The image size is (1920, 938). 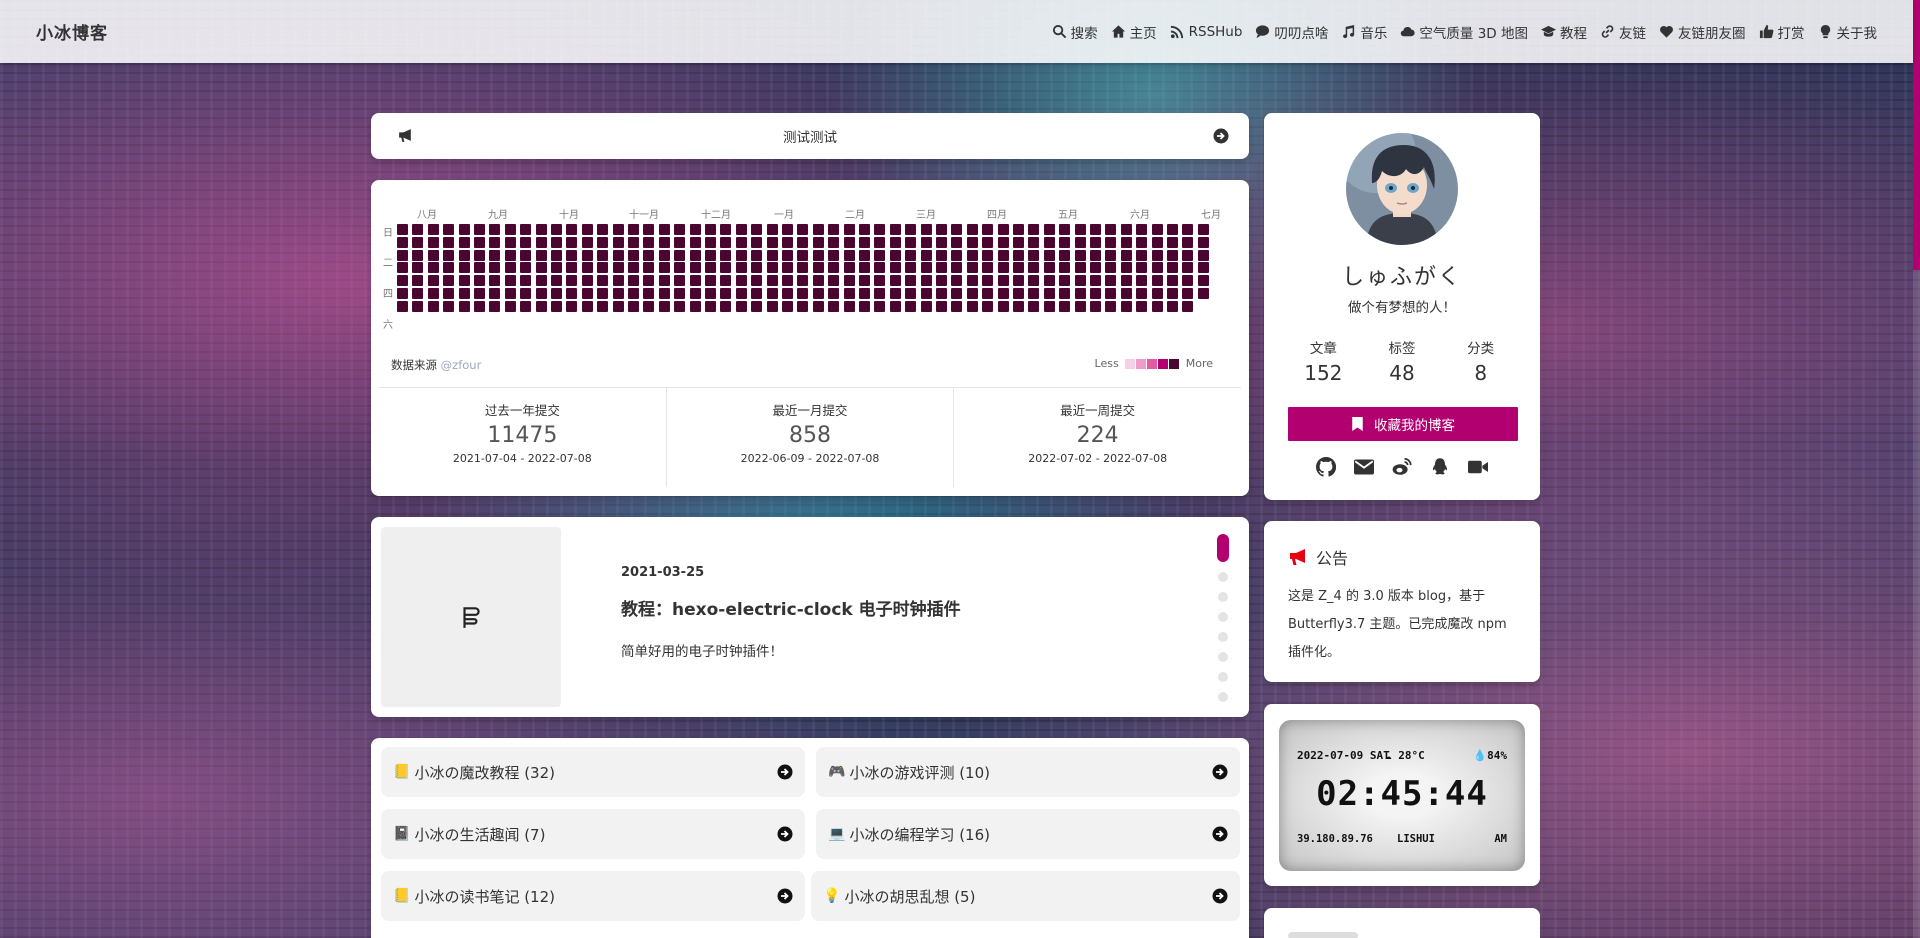 I want to click on arrow-circle-right-icon, so click(x=1221, y=136).